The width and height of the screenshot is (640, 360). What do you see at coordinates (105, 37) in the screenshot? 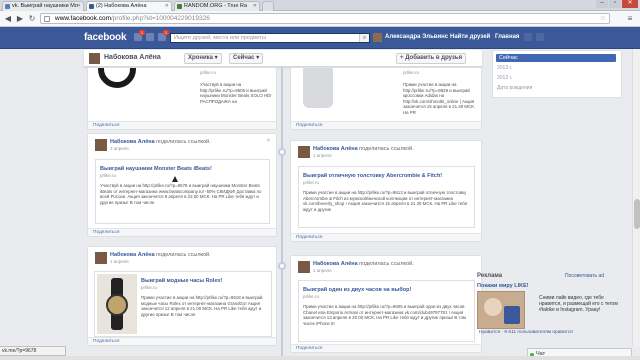
I see `facebook-logo: facebook` at bounding box center [105, 37].